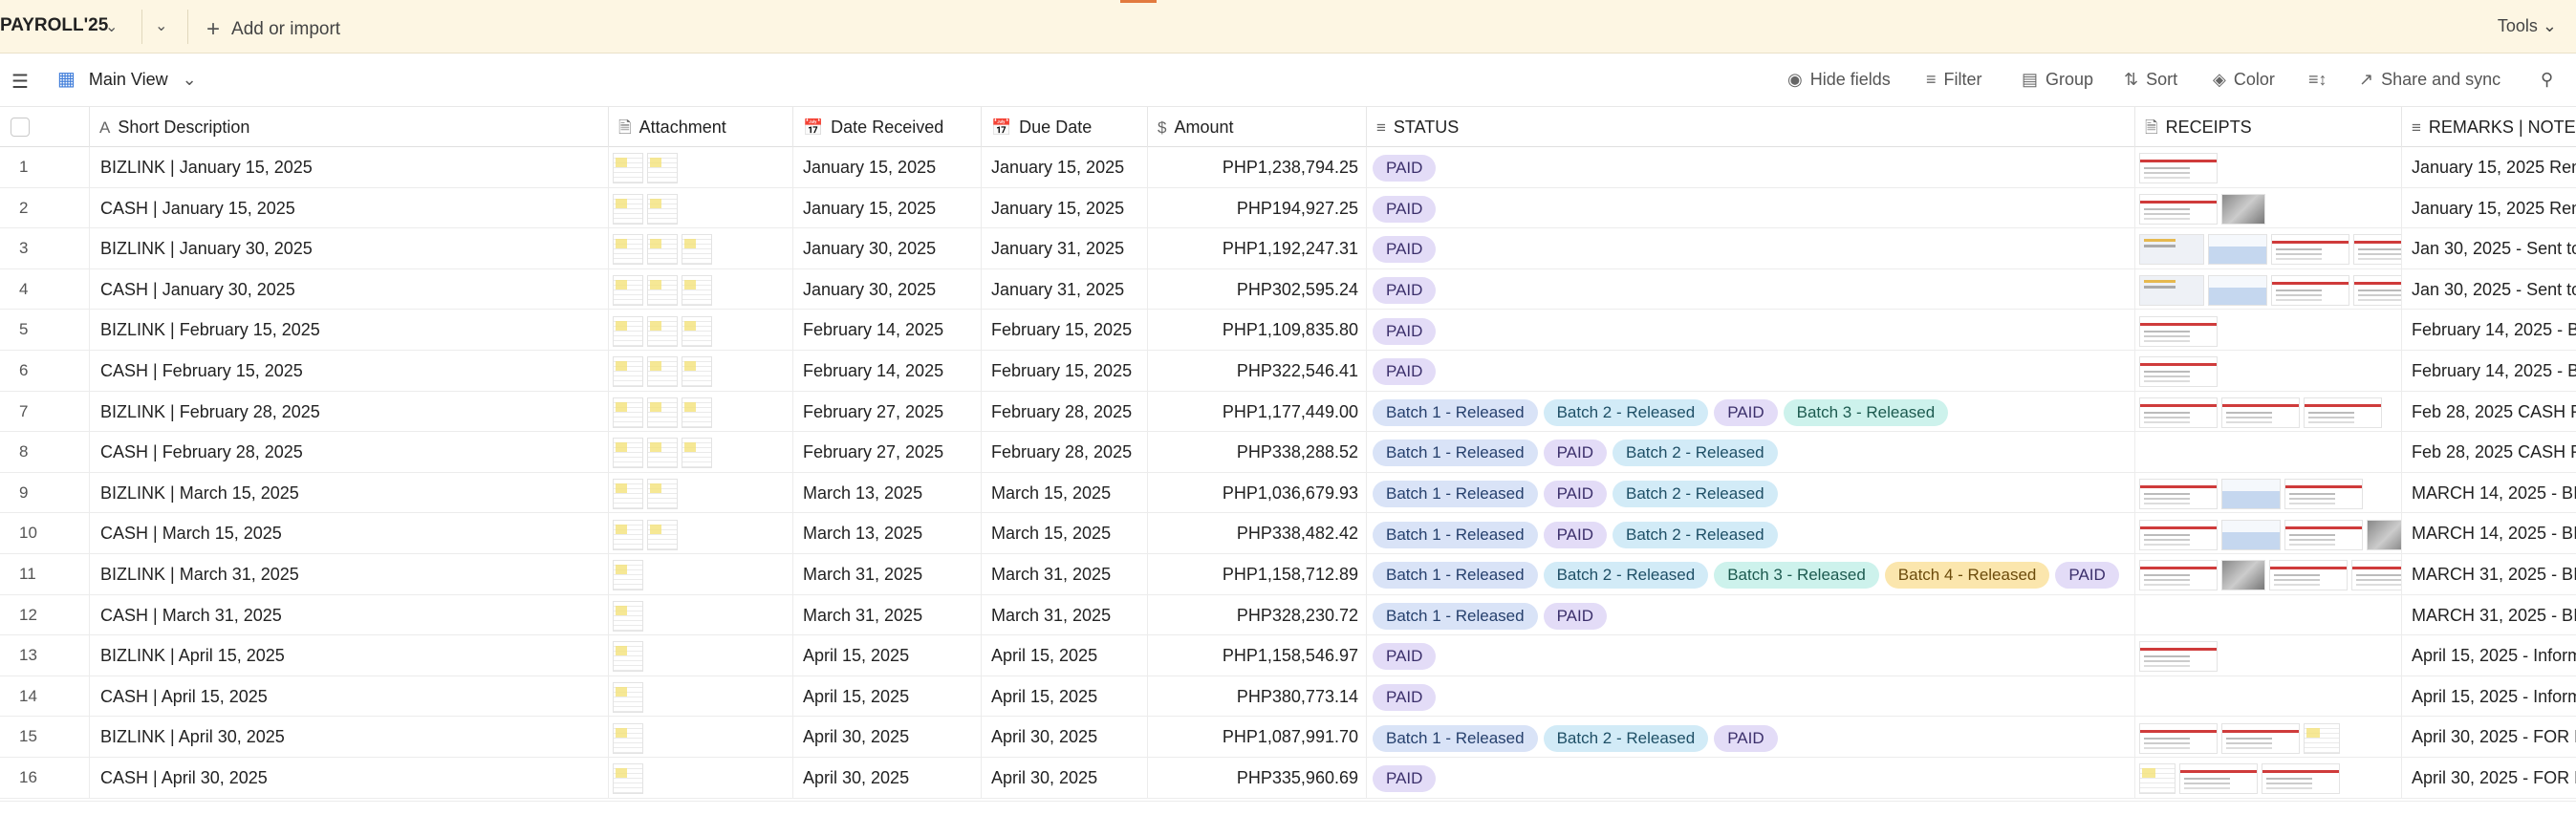 This screenshot has width=2576, height=815. Describe the element at coordinates (1751, 452) in the screenshot. I see `status-cell: Batch 1 - Released PAID Batch 2 - Released` at that location.